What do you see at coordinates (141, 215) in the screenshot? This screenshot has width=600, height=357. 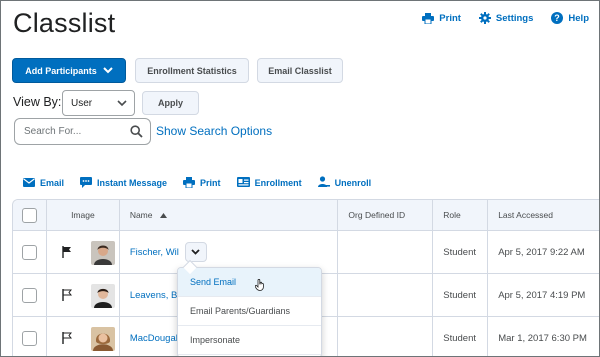 I see `header-name-label: Name` at bounding box center [141, 215].